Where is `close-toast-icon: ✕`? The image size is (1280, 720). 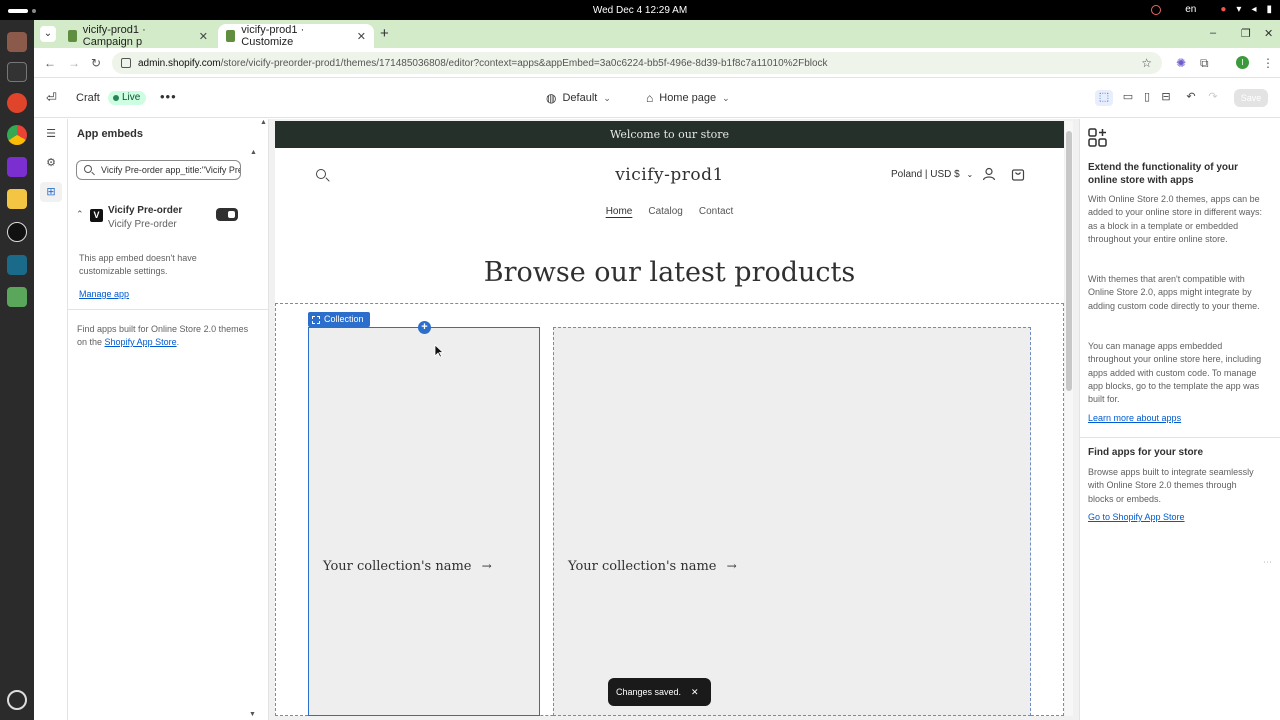
close-toast-icon: ✕ is located at coordinates (695, 692).